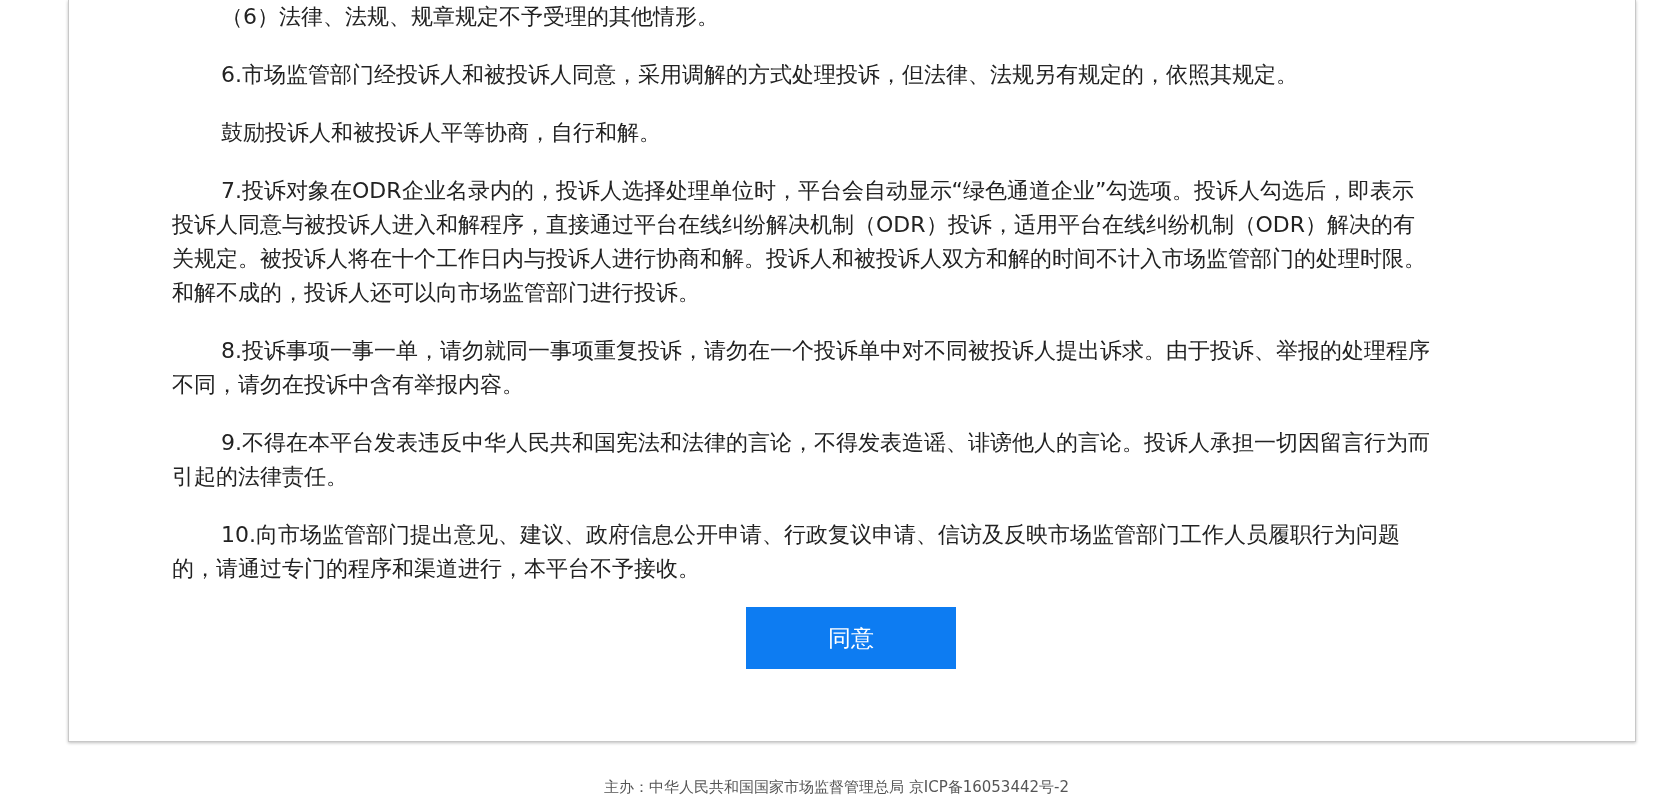  What do you see at coordinates (850, 638) in the screenshot?
I see `agree-button: 同意` at bounding box center [850, 638].